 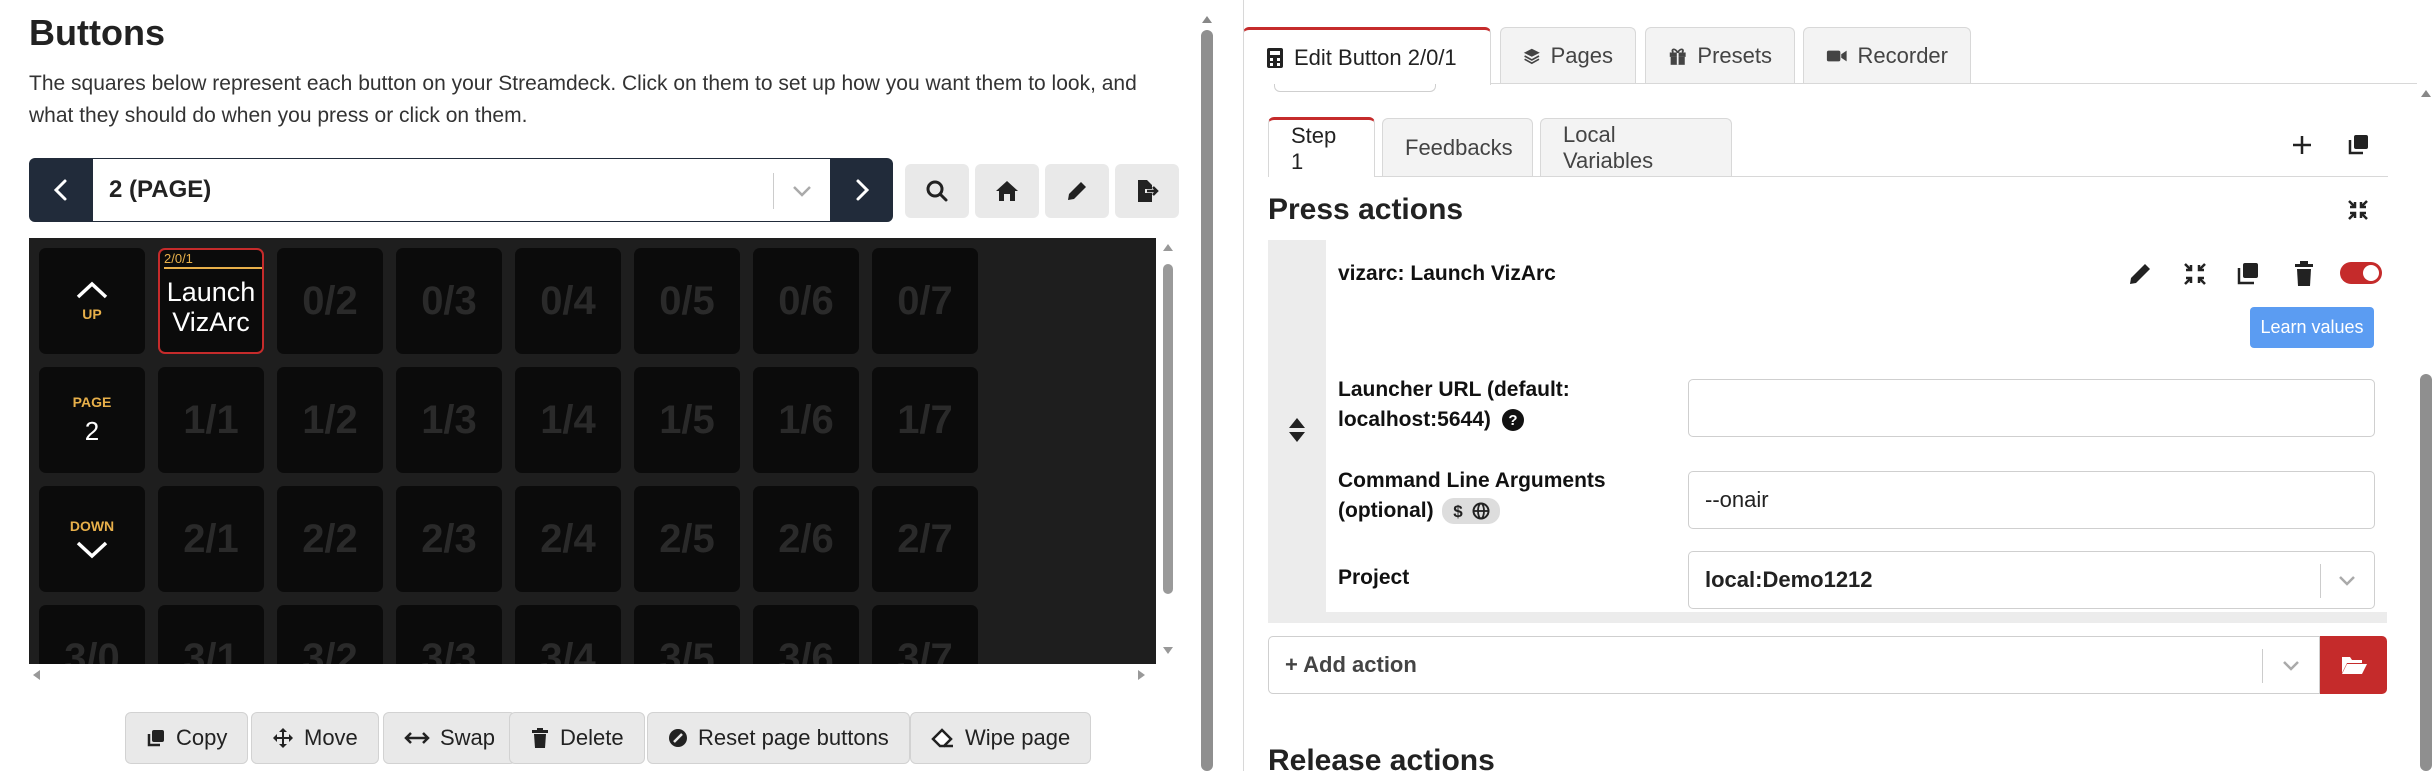 I want to click on grid-button: 1/5, so click(x=687, y=420).